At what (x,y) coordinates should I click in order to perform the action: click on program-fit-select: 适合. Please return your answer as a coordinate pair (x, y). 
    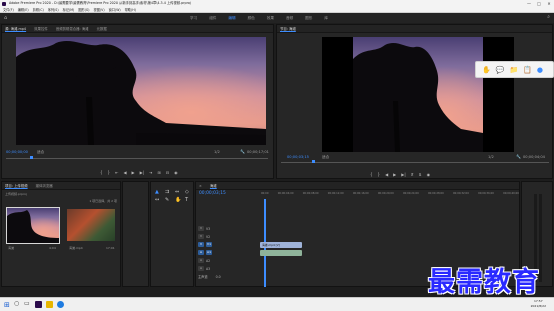
    Looking at the image, I should click on (325, 157).